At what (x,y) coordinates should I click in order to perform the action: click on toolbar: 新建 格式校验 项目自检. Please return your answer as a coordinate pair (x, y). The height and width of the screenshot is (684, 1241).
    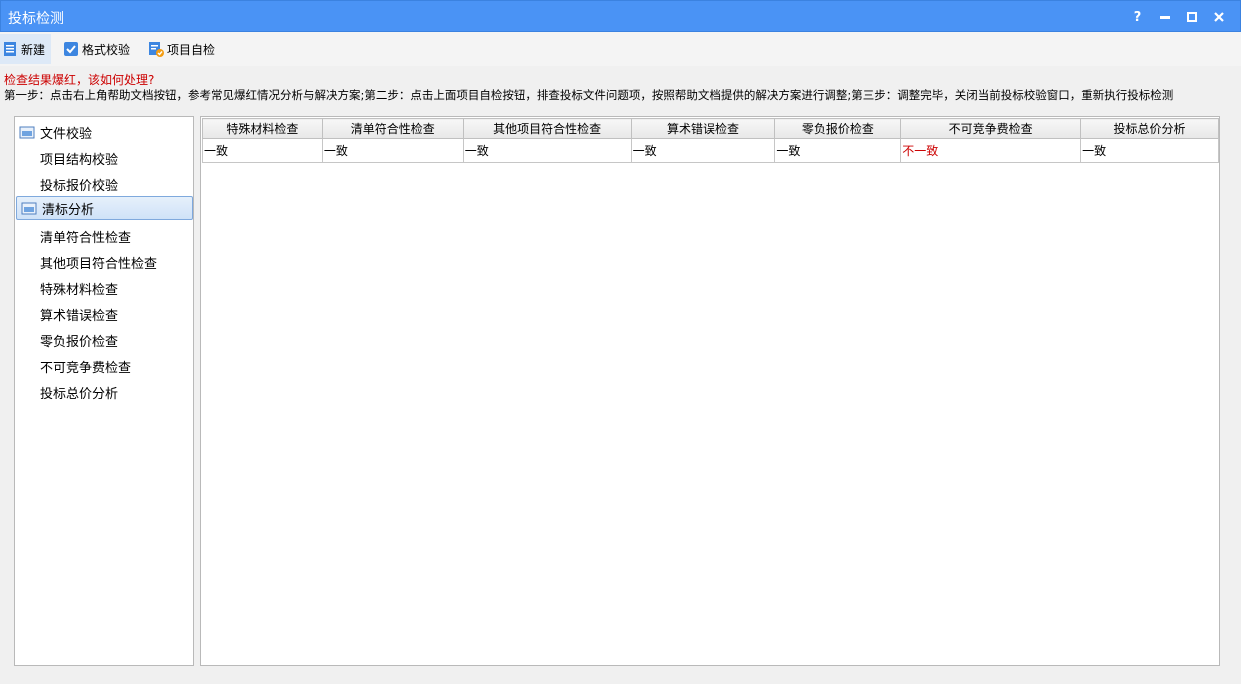
    Looking at the image, I should click on (620, 49).